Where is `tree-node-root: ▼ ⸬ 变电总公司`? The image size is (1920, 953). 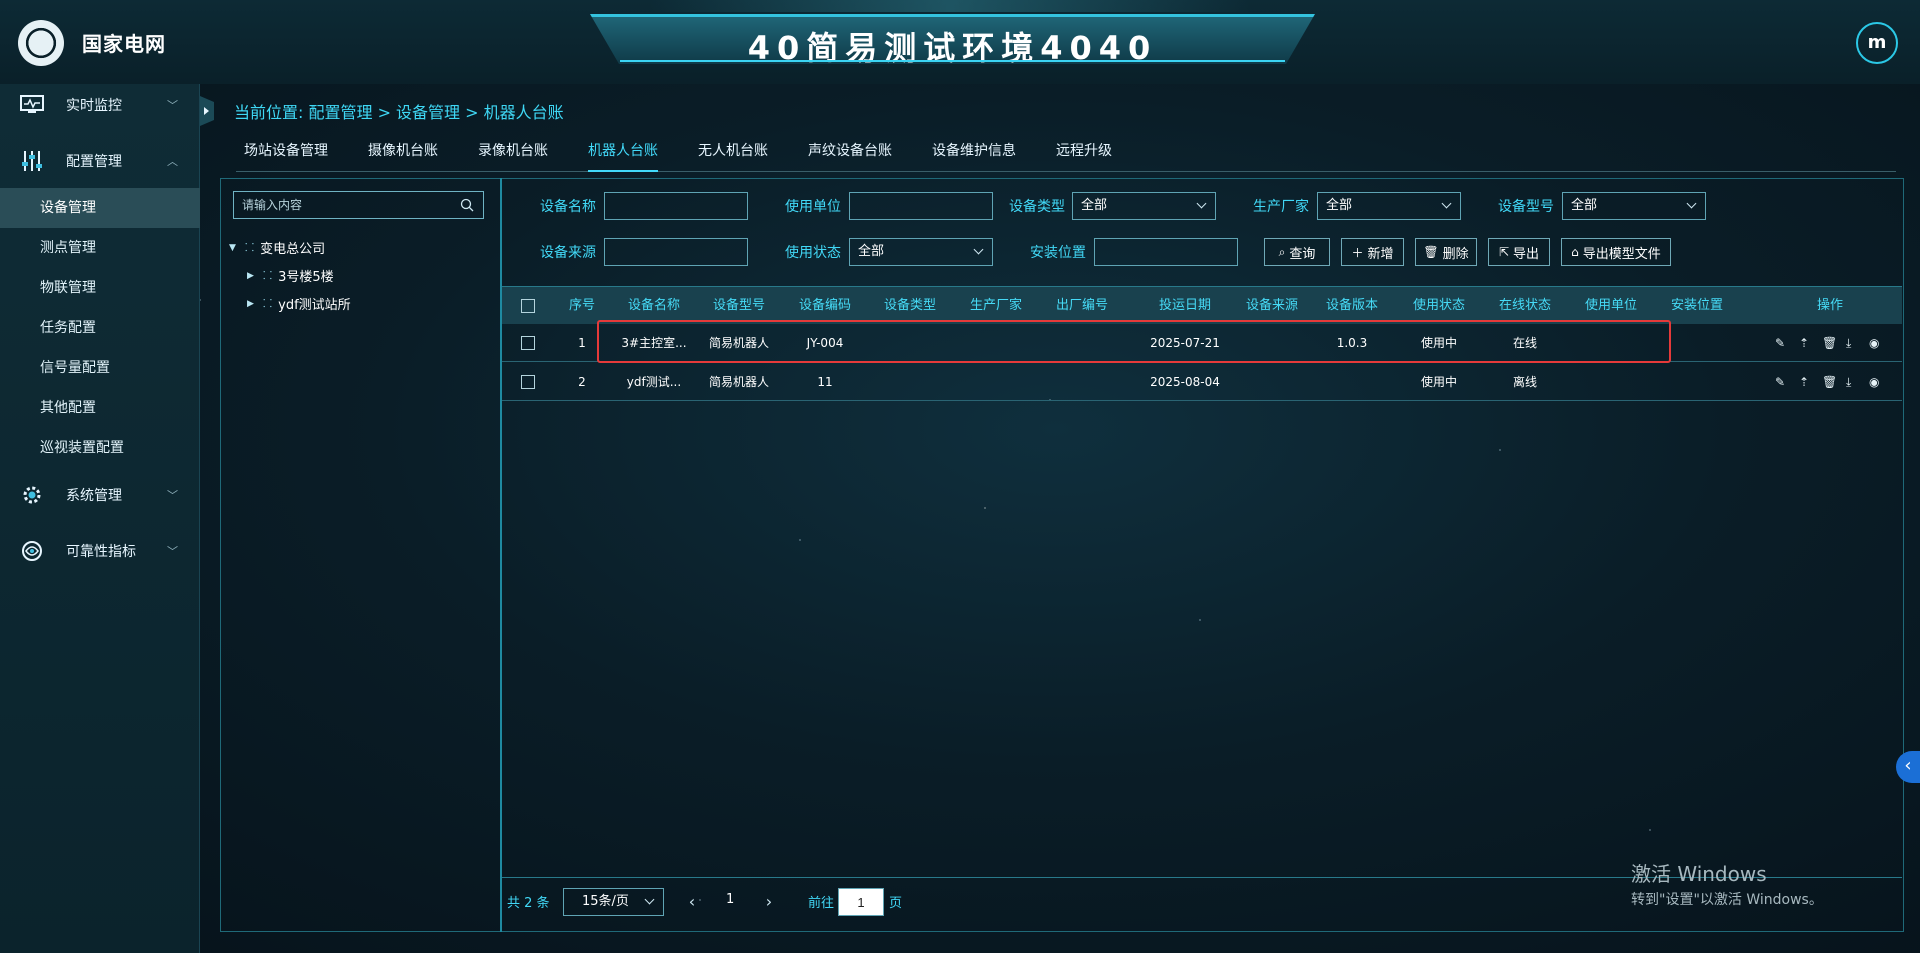 tree-node-root: ▼ ⸬ 变电总公司 is located at coordinates (277, 247).